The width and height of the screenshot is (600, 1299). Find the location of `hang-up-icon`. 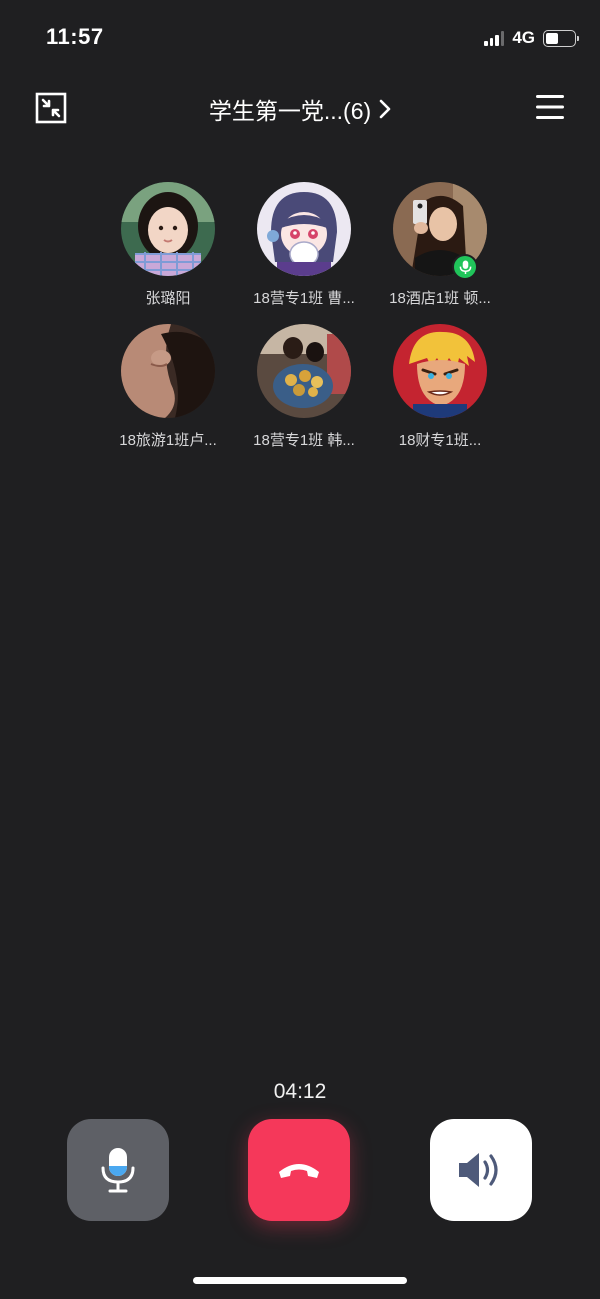

hang-up-icon is located at coordinates (299, 1171).